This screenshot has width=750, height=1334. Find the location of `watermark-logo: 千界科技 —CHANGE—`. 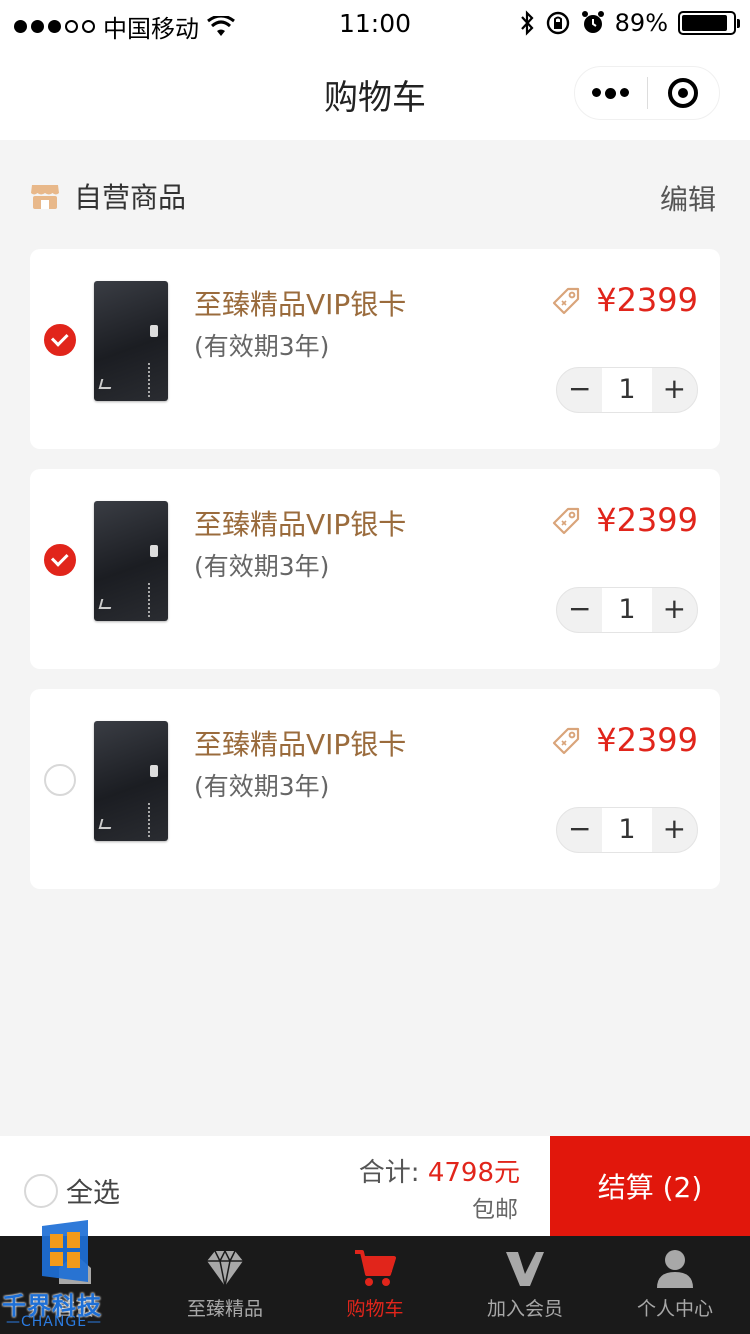

watermark-logo: 千界科技 —CHANGE— is located at coordinates (65, 1275).